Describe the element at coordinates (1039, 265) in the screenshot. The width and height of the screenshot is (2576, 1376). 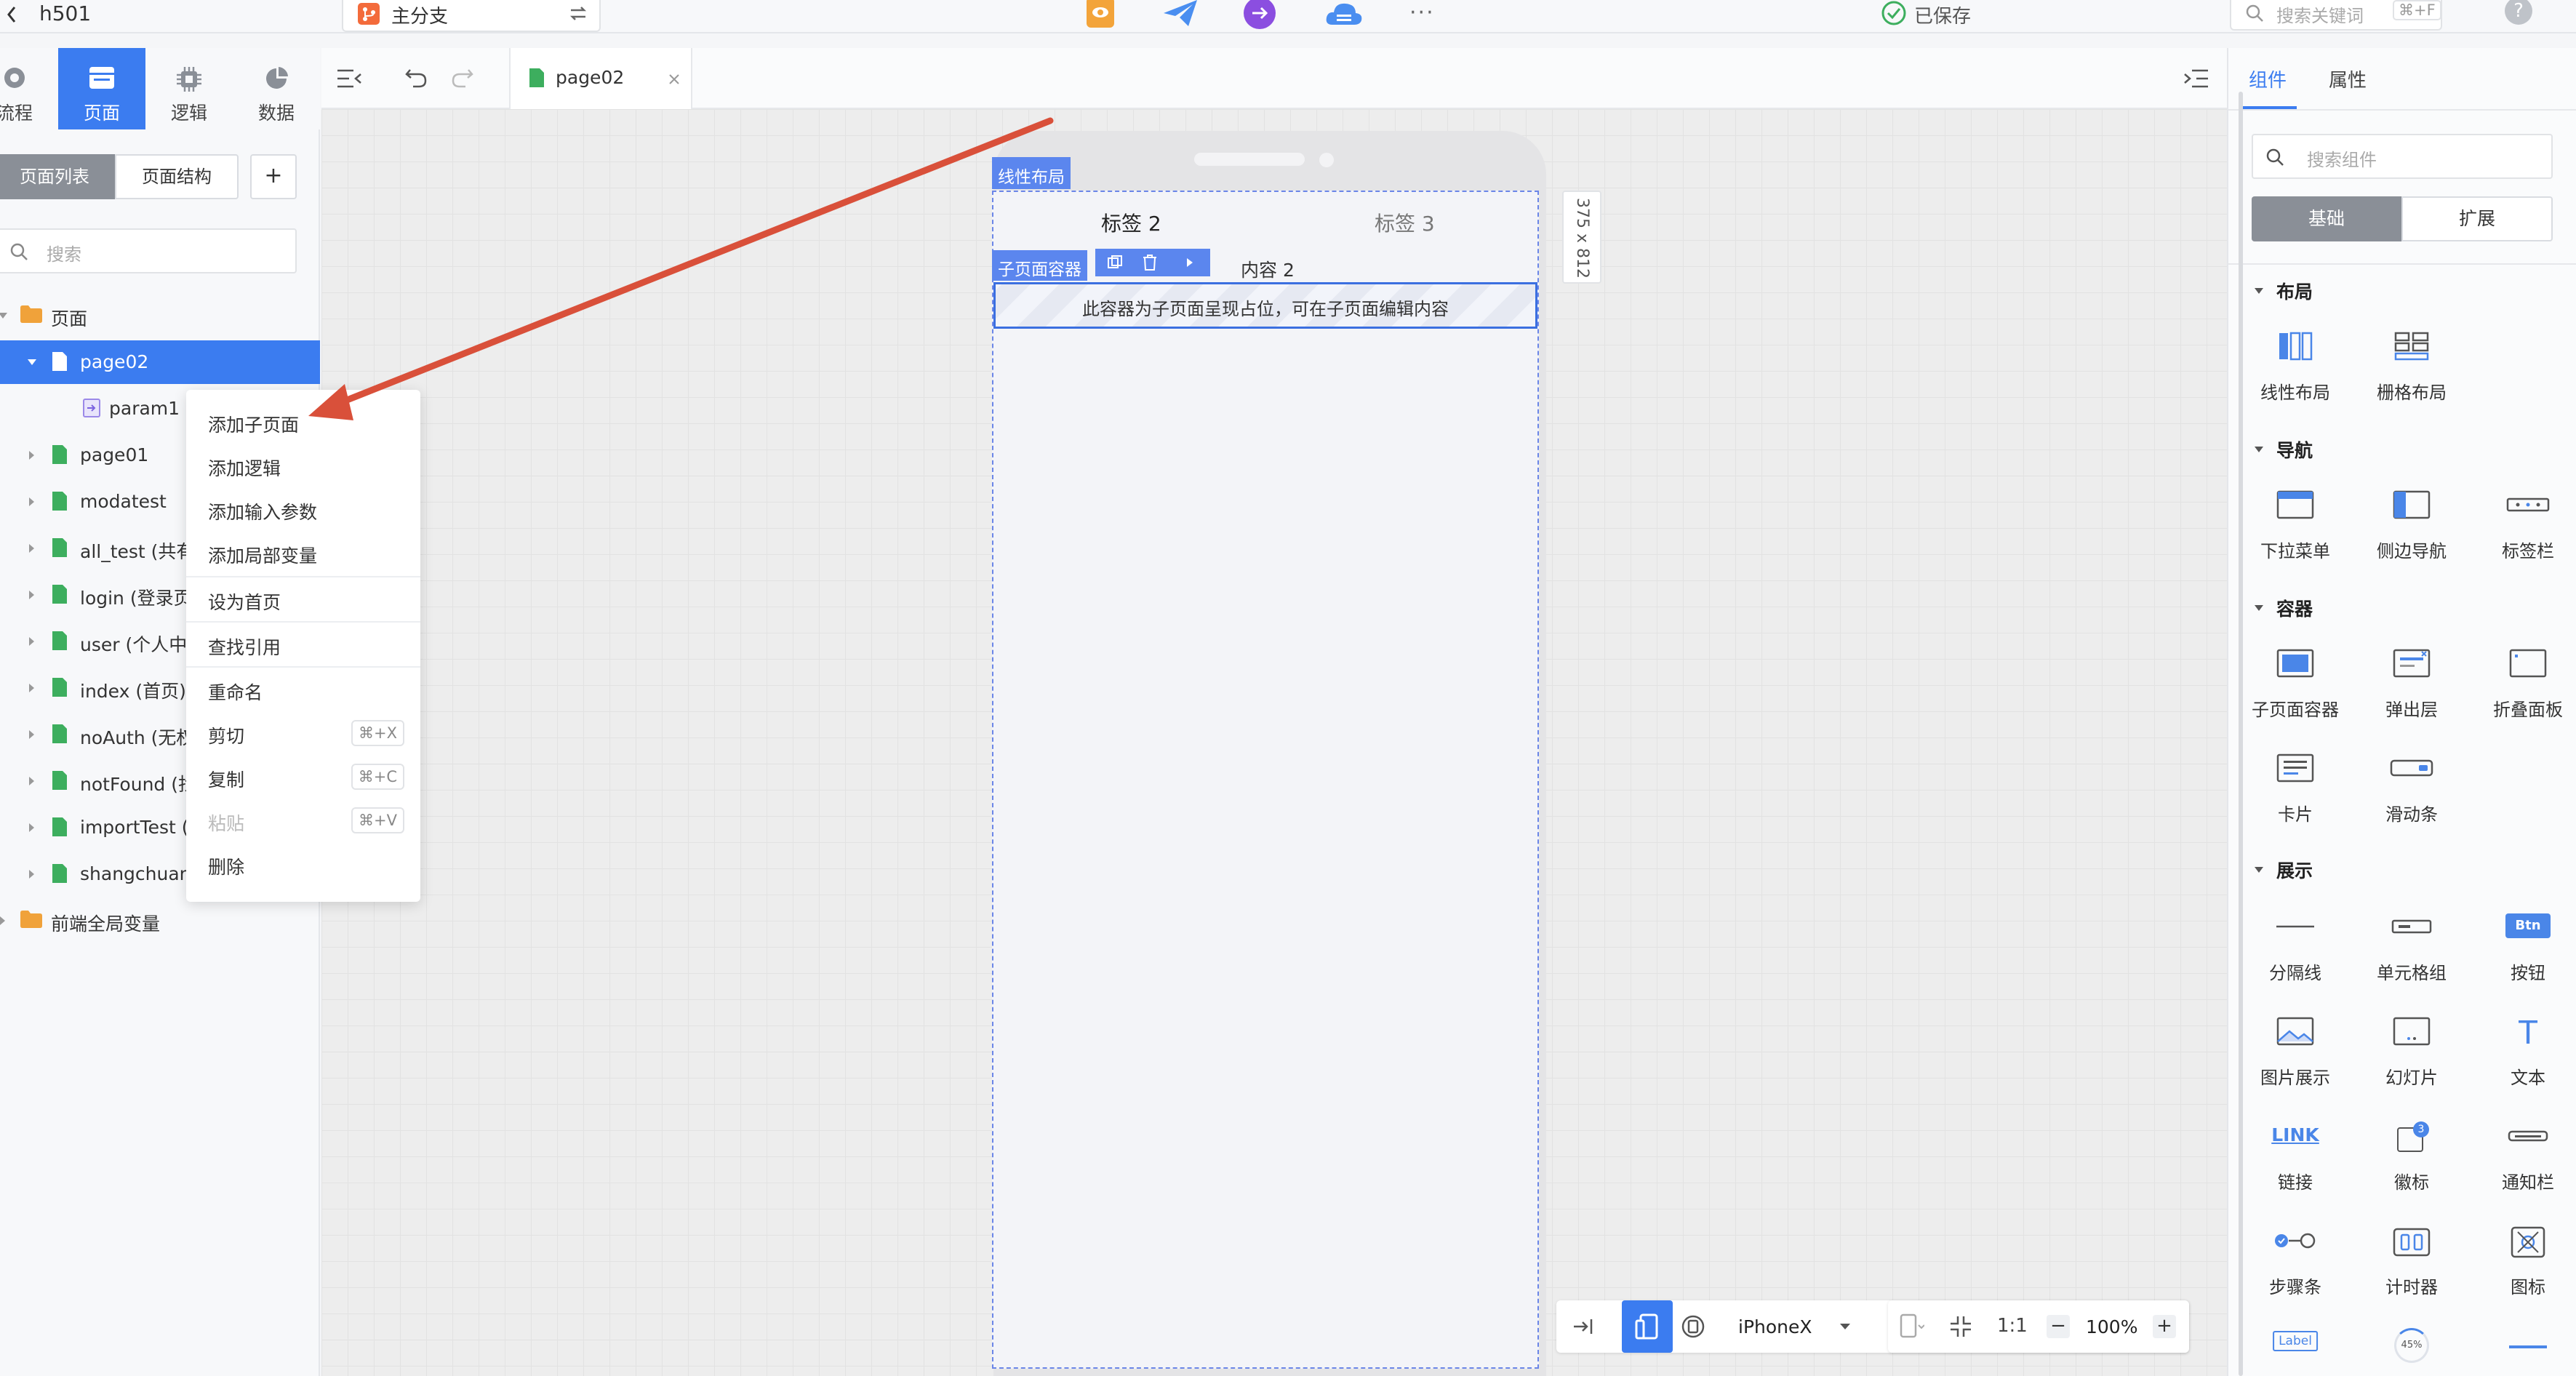
I see `subpage-container-label: 子页面容器` at that location.